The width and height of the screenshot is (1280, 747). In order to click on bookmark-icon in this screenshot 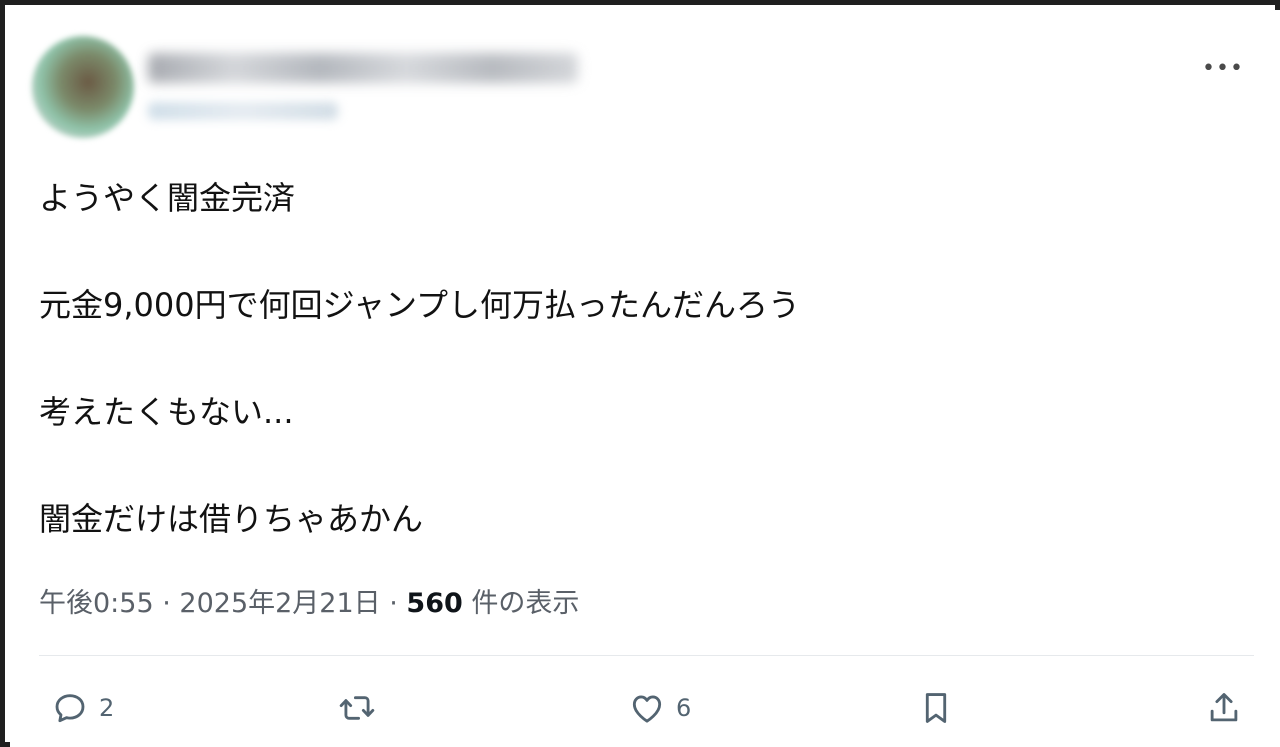, I will do `click(936, 708)`.